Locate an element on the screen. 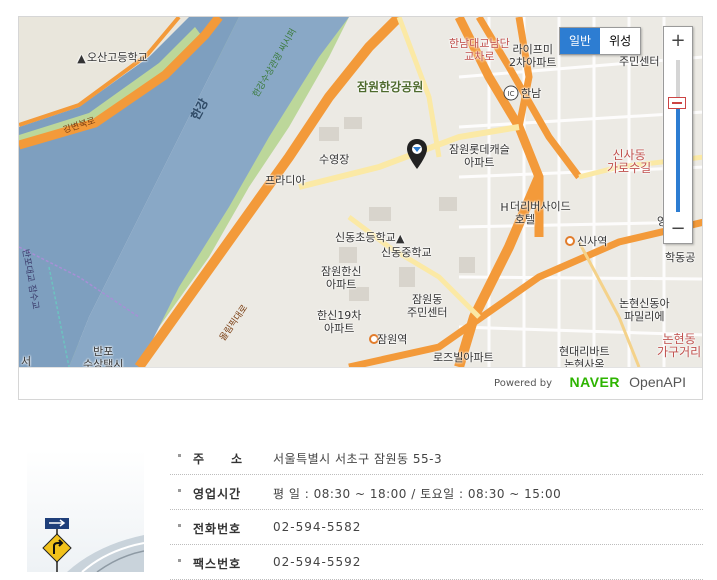  ic-icon: IC is located at coordinates (511, 93).